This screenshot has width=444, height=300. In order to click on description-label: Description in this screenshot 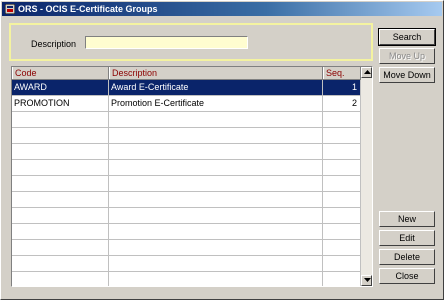, I will do `click(54, 44)`.